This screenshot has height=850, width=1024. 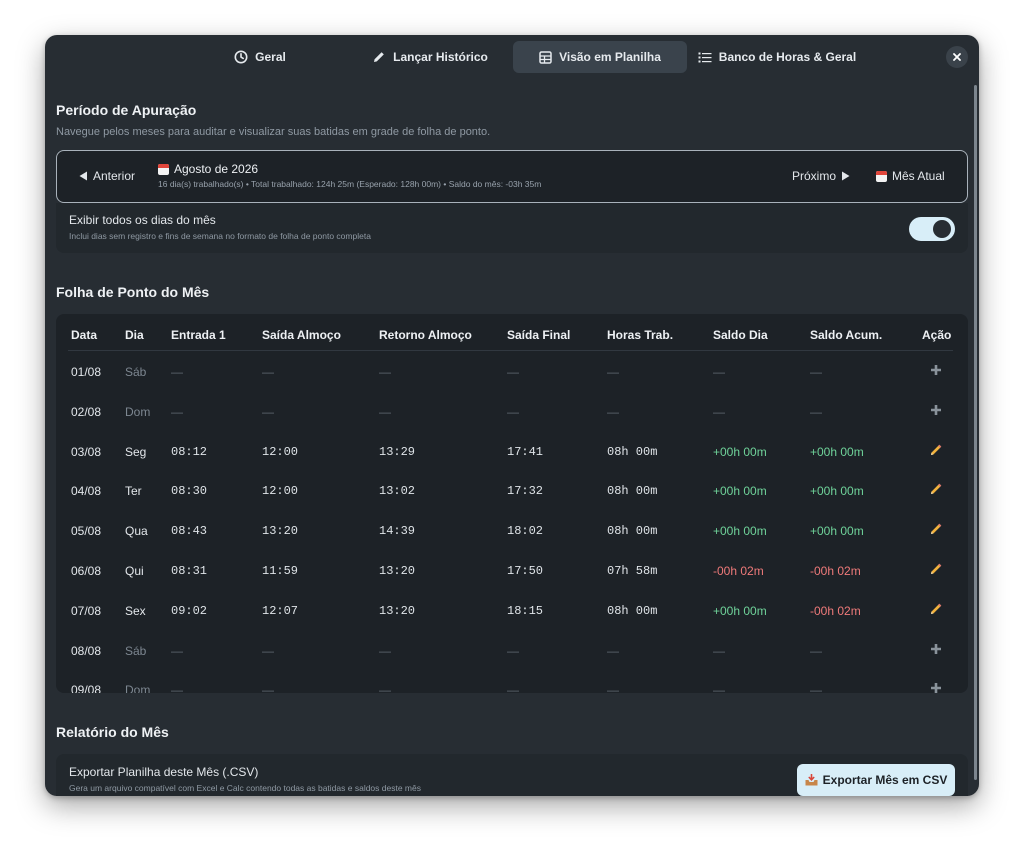 What do you see at coordinates (136, 451) in the screenshot?
I see `cell-day: Seg` at bounding box center [136, 451].